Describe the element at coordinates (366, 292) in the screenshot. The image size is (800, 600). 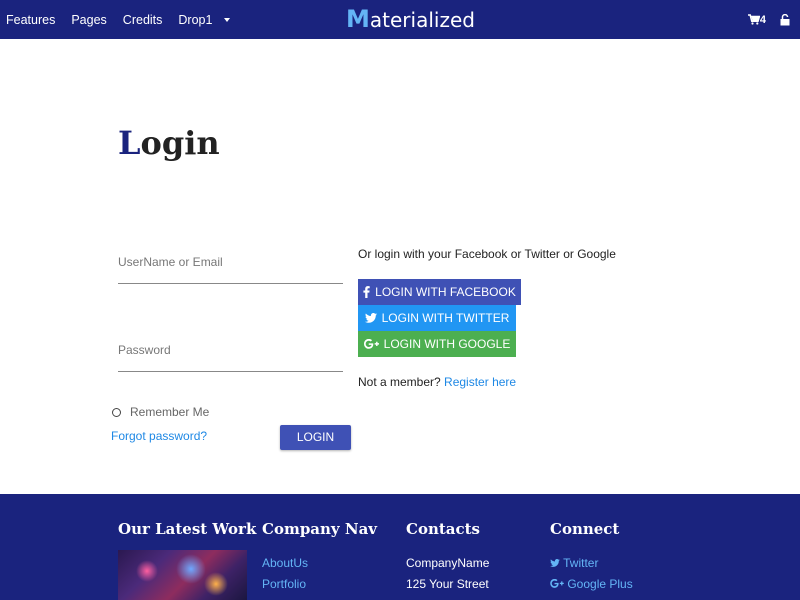
I see `facebook-icon` at that location.